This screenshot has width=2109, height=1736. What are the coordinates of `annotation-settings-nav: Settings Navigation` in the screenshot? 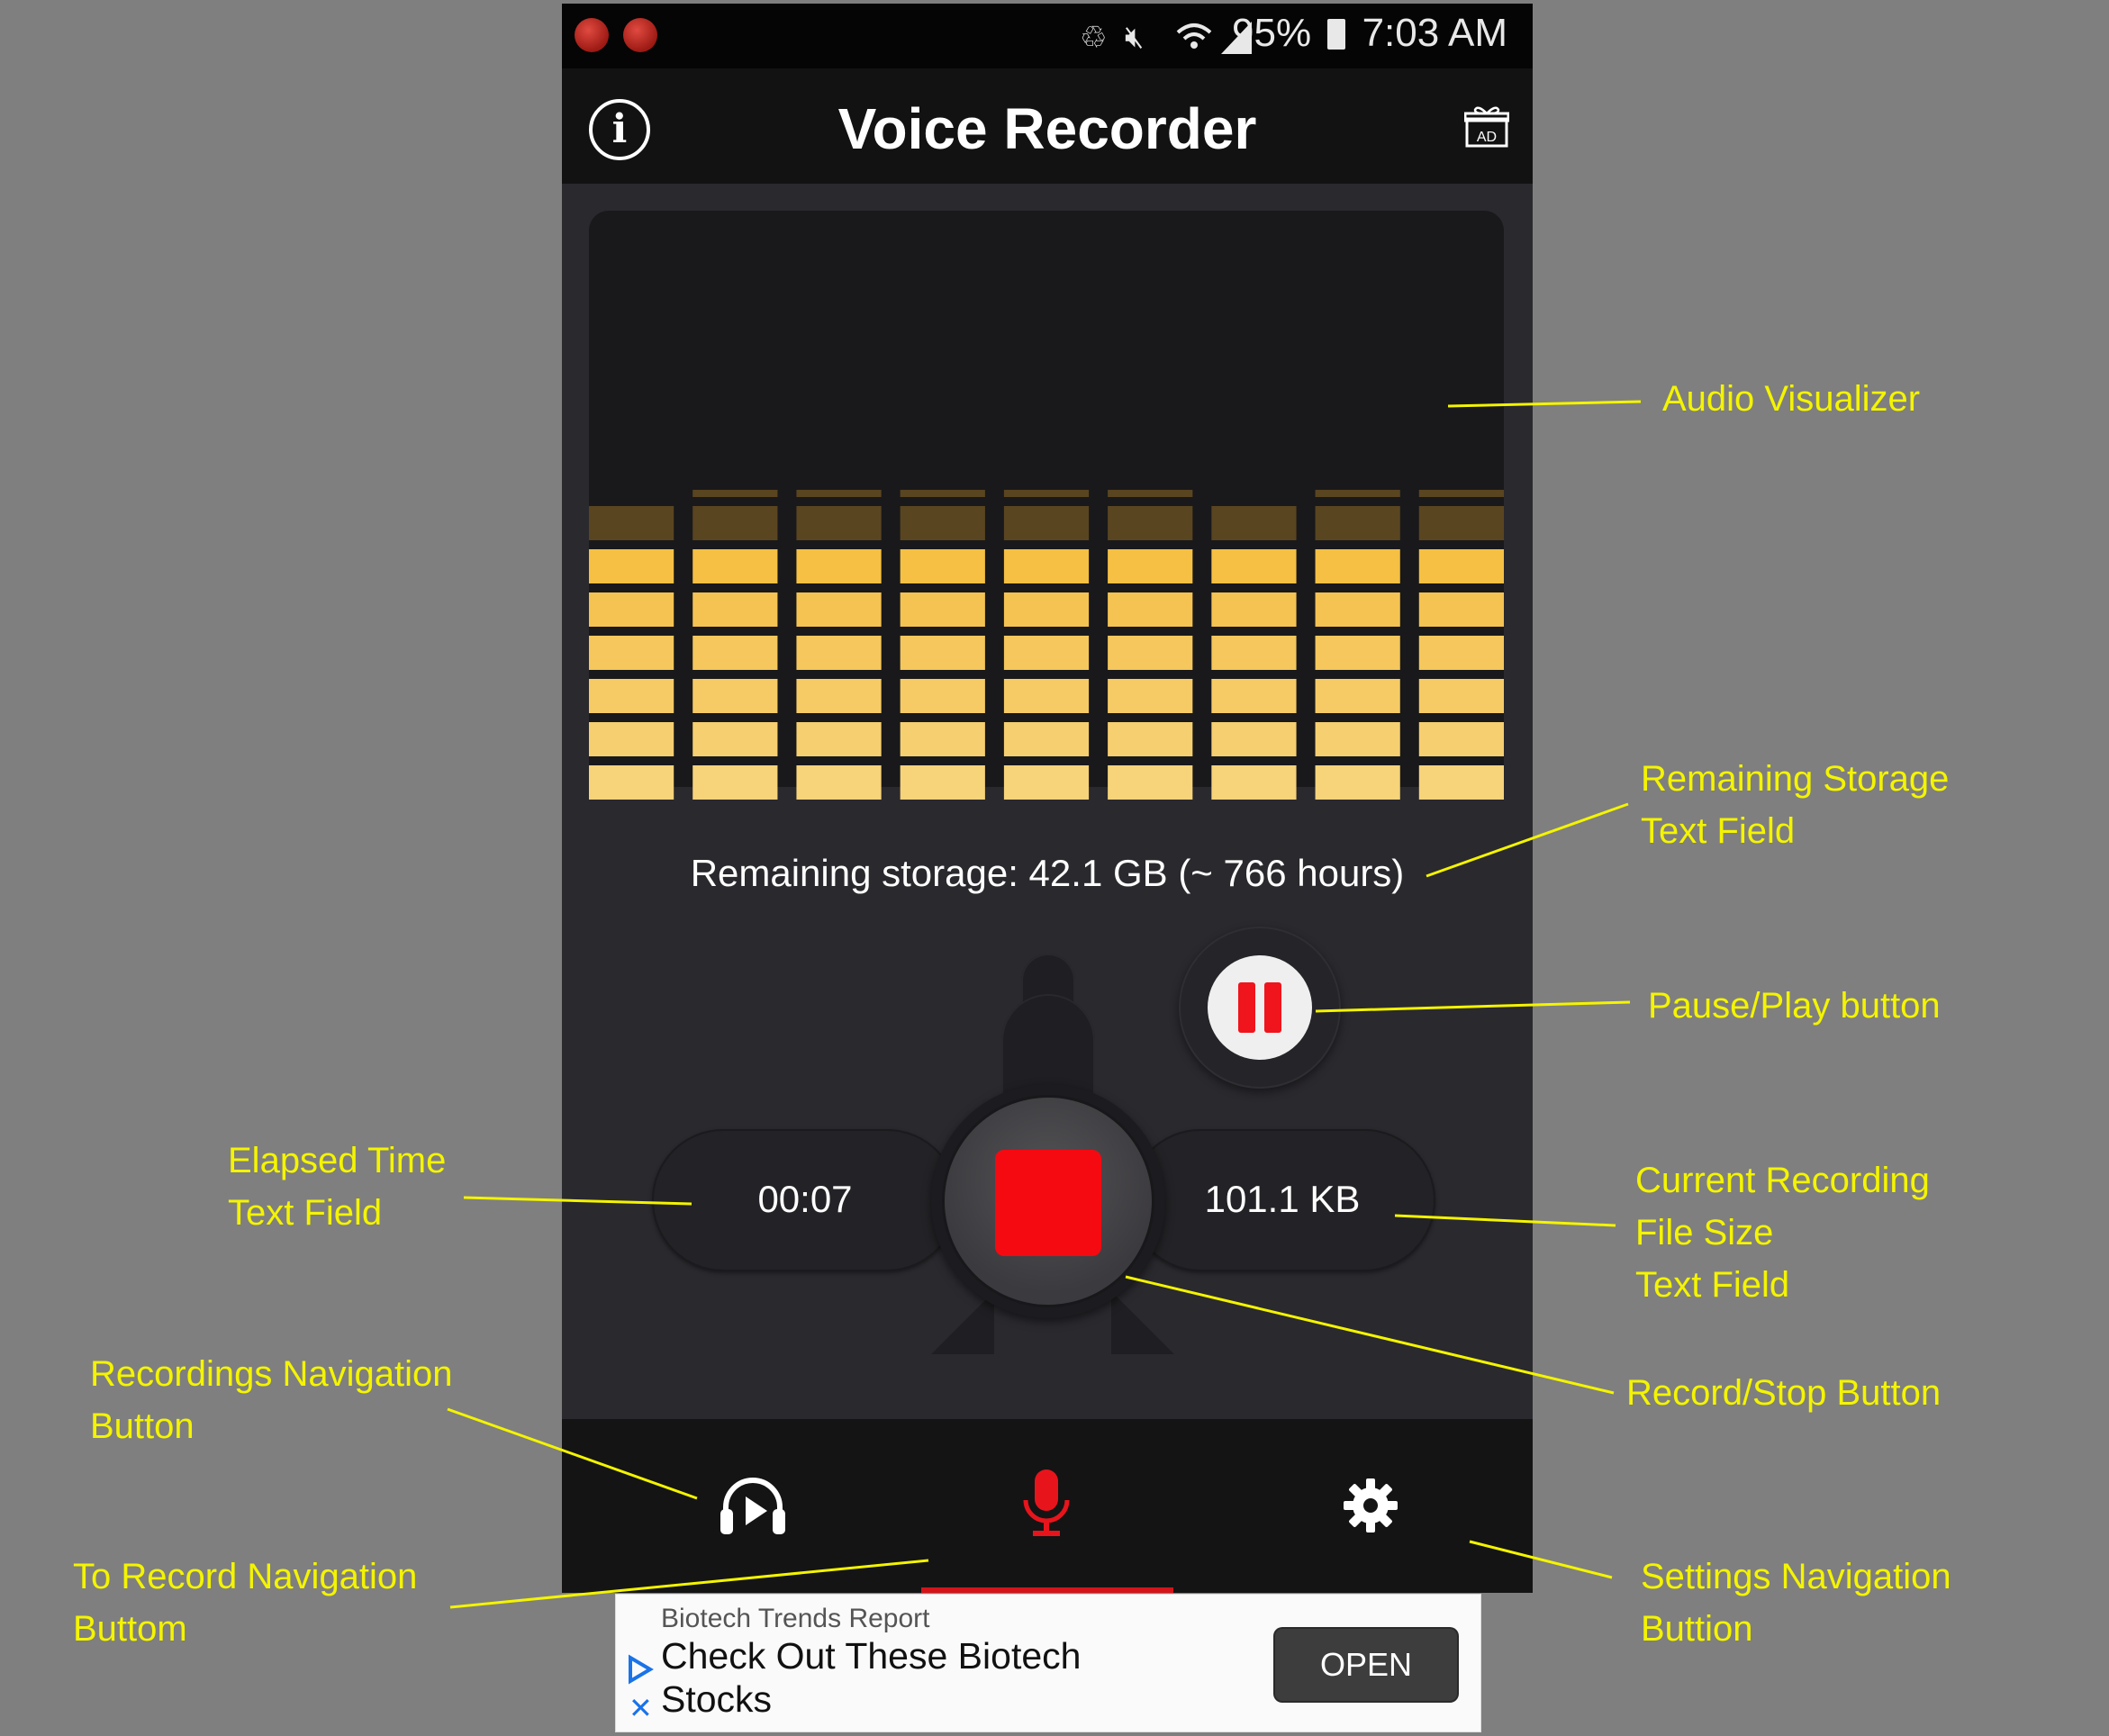 It's located at (1796, 1576).